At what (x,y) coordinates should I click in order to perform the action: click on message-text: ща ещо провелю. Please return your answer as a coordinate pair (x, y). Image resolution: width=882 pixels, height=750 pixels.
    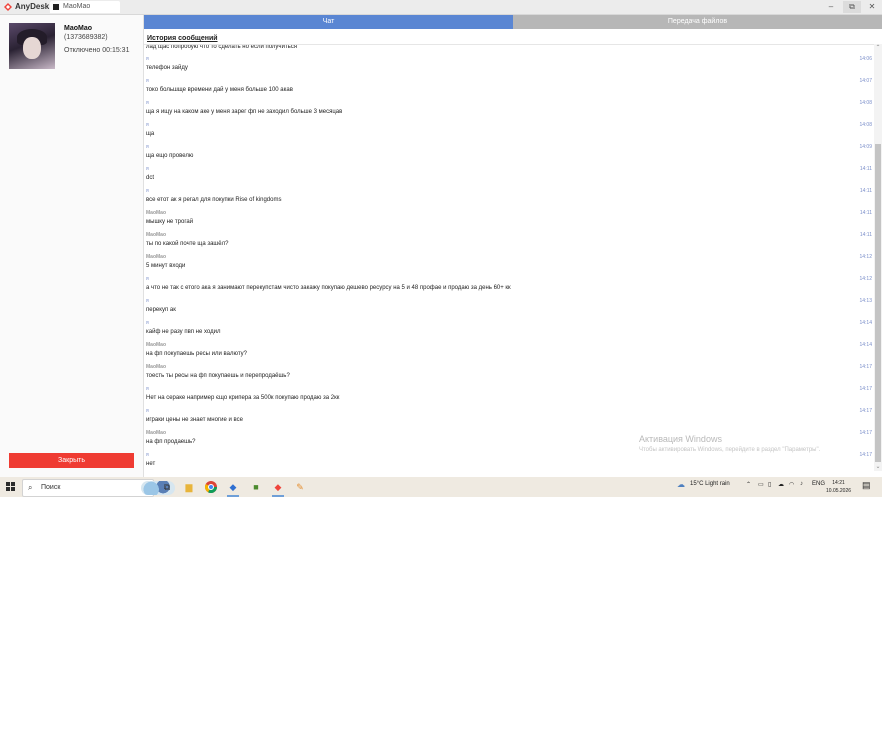
    Looking at the image, I should click on (170, 156).